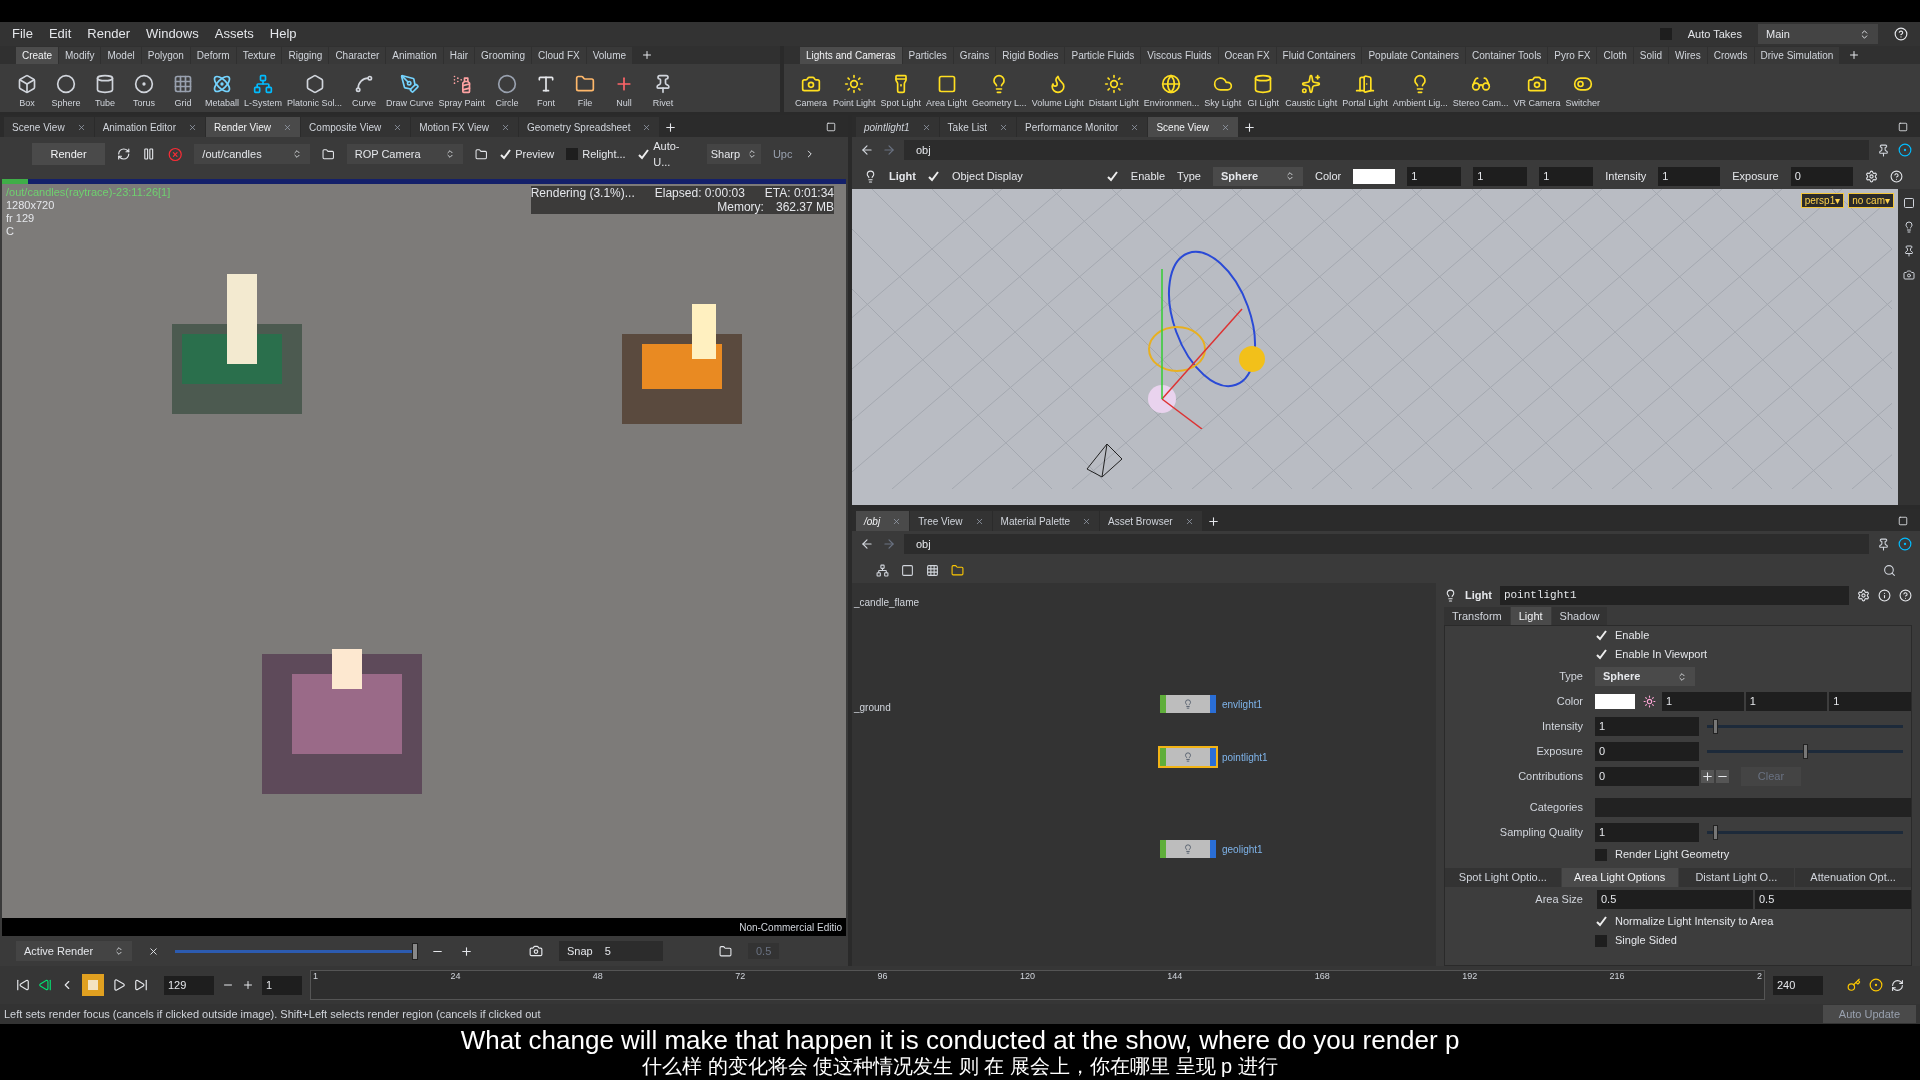 This screenshot has width=1920, height=1080. What do you see at coordinates (927, 55) in the screenshot?
I see `shelf-tab: Particles` at bounding box center [927, 55].